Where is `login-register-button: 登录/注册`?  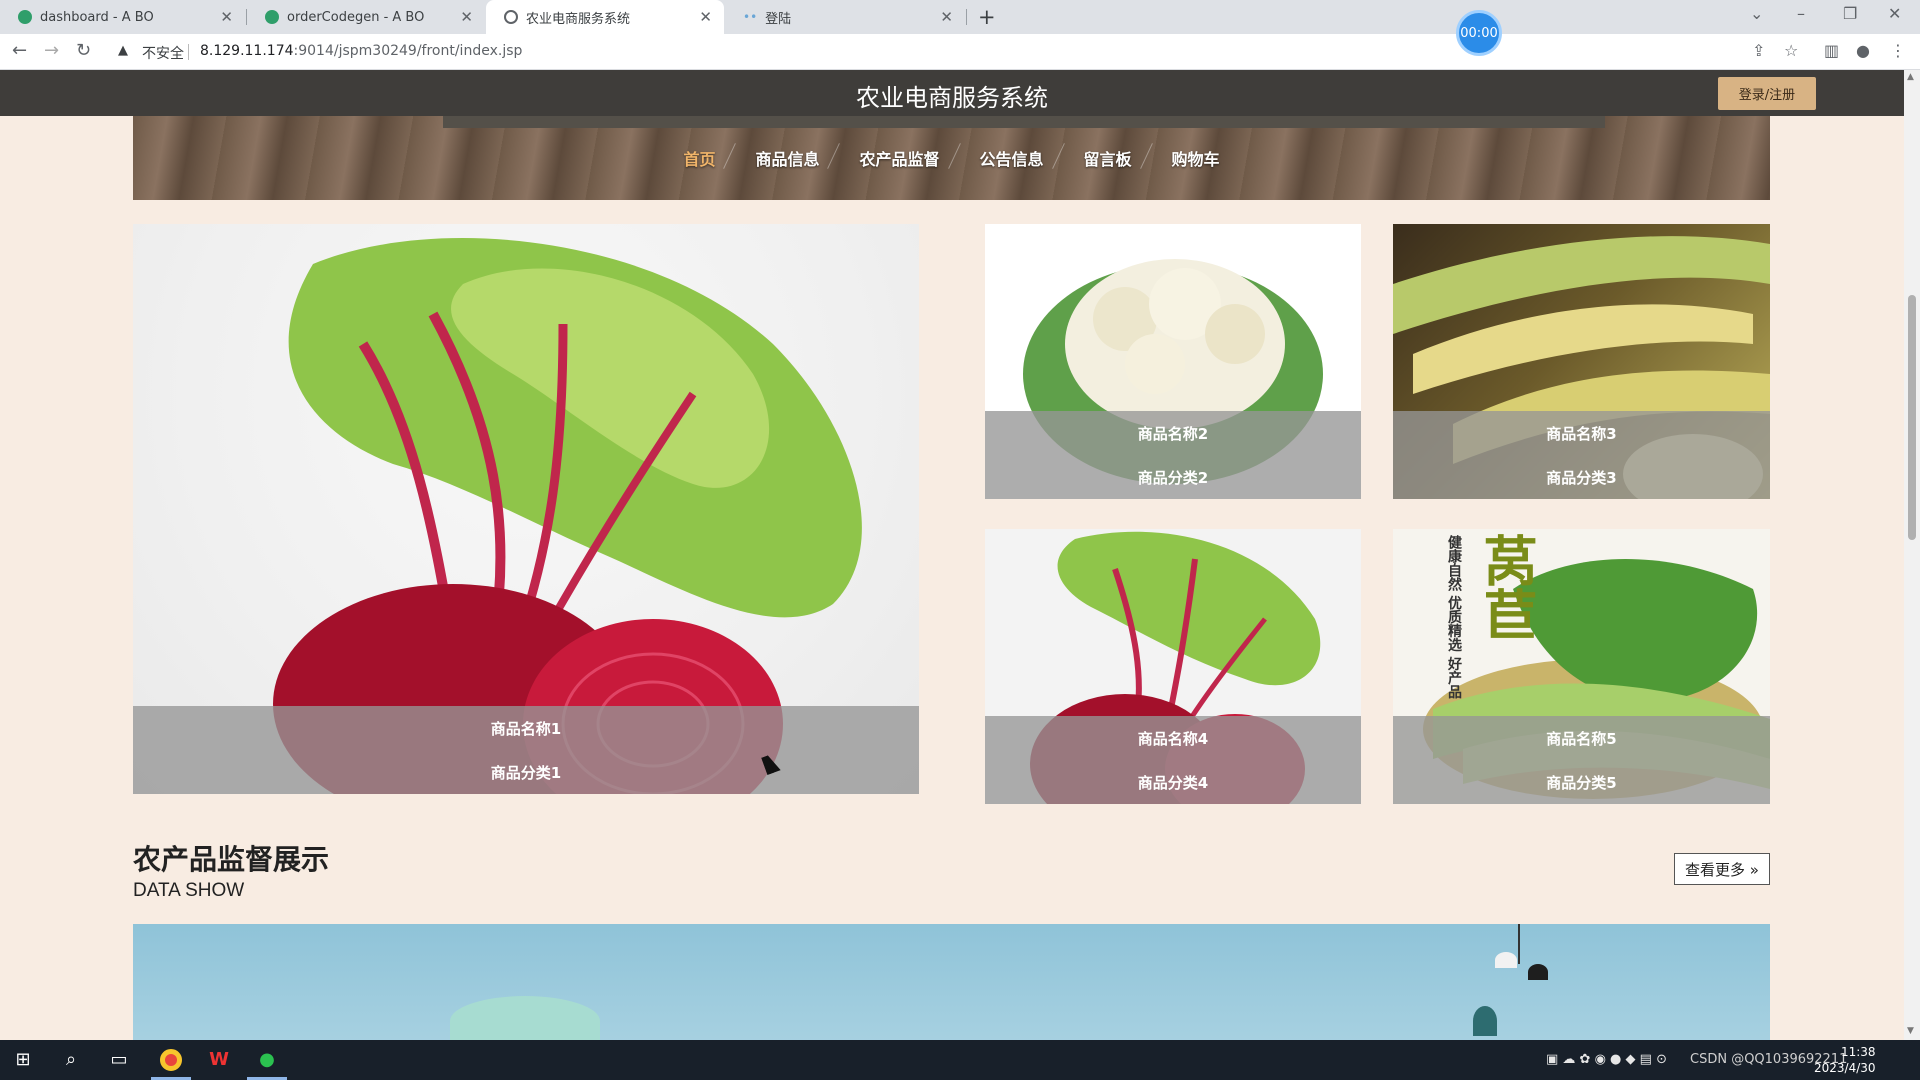 login-register-button: 登录/注册 is located at coordinates (1767, 93).